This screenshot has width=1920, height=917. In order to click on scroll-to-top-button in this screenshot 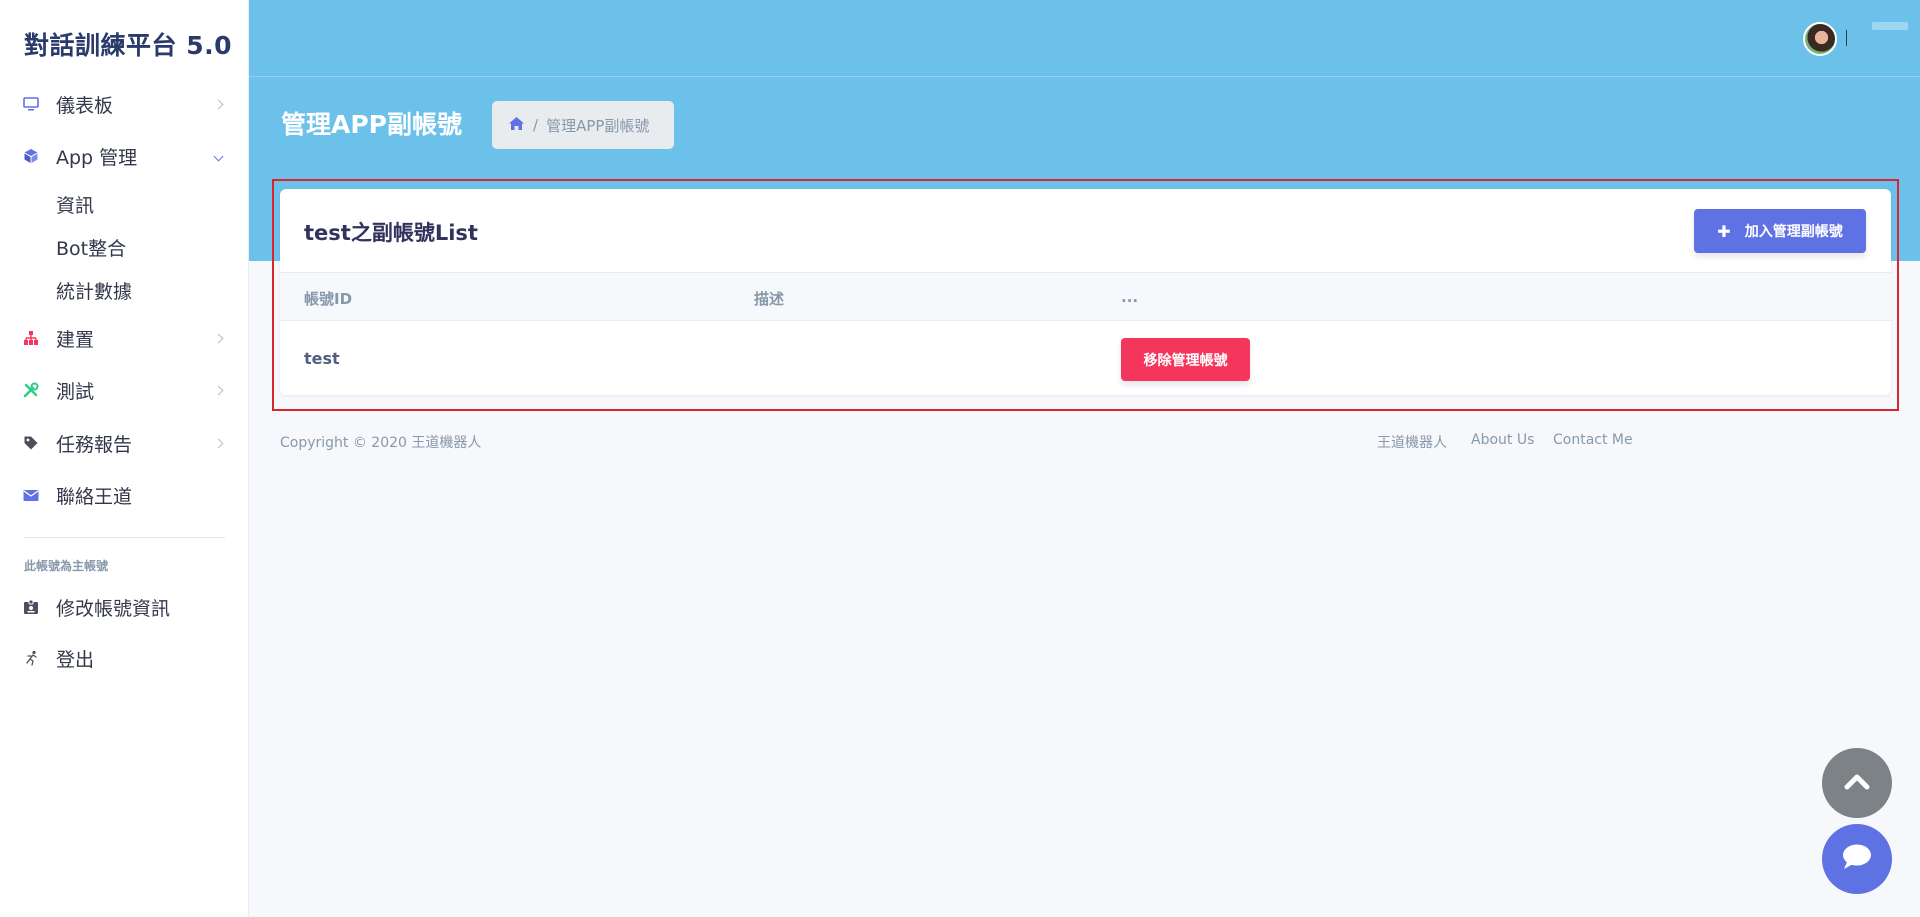, I will do `click(1857, 783)`.